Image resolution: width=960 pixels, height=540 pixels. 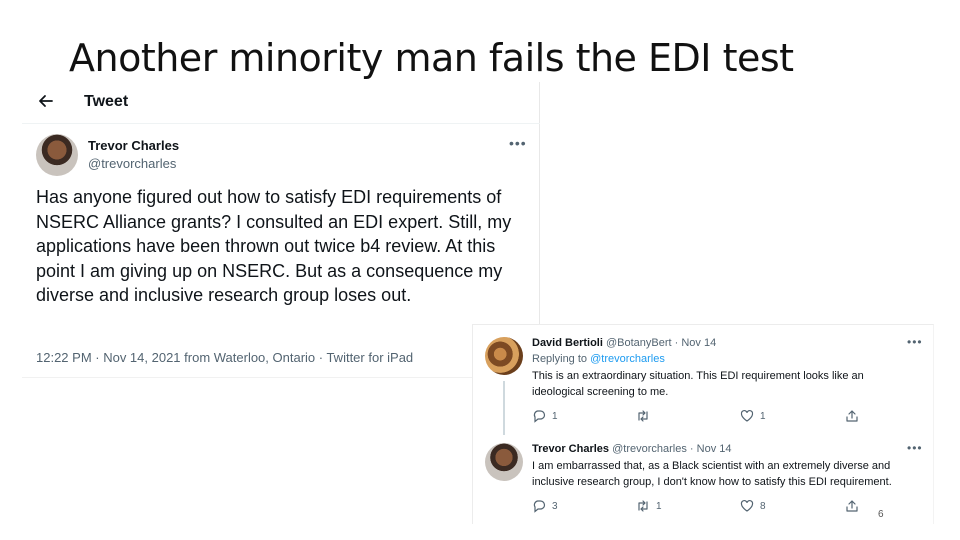 I want to click on like-count: 1, so click(x=763, y=416).